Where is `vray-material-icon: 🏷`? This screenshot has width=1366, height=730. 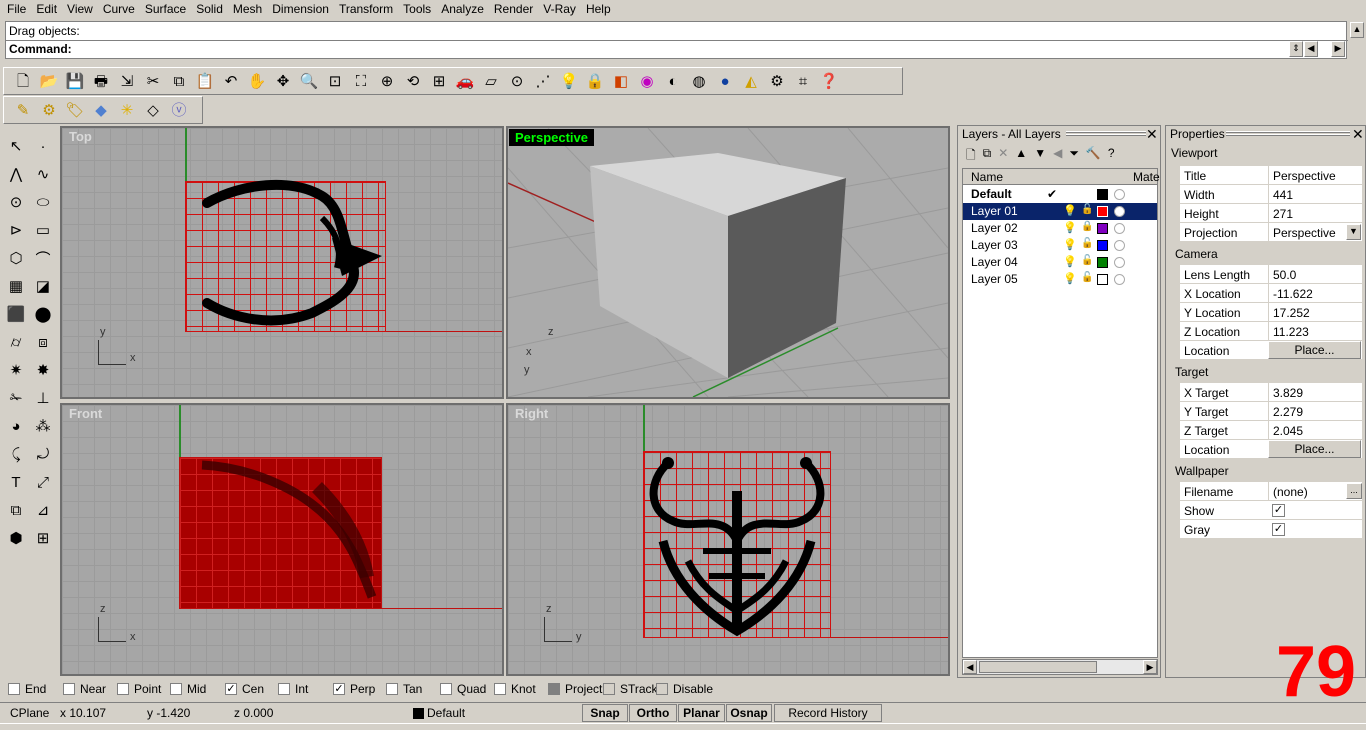
vray-material-icon: 🏷 is located at coordinates (75, 110).